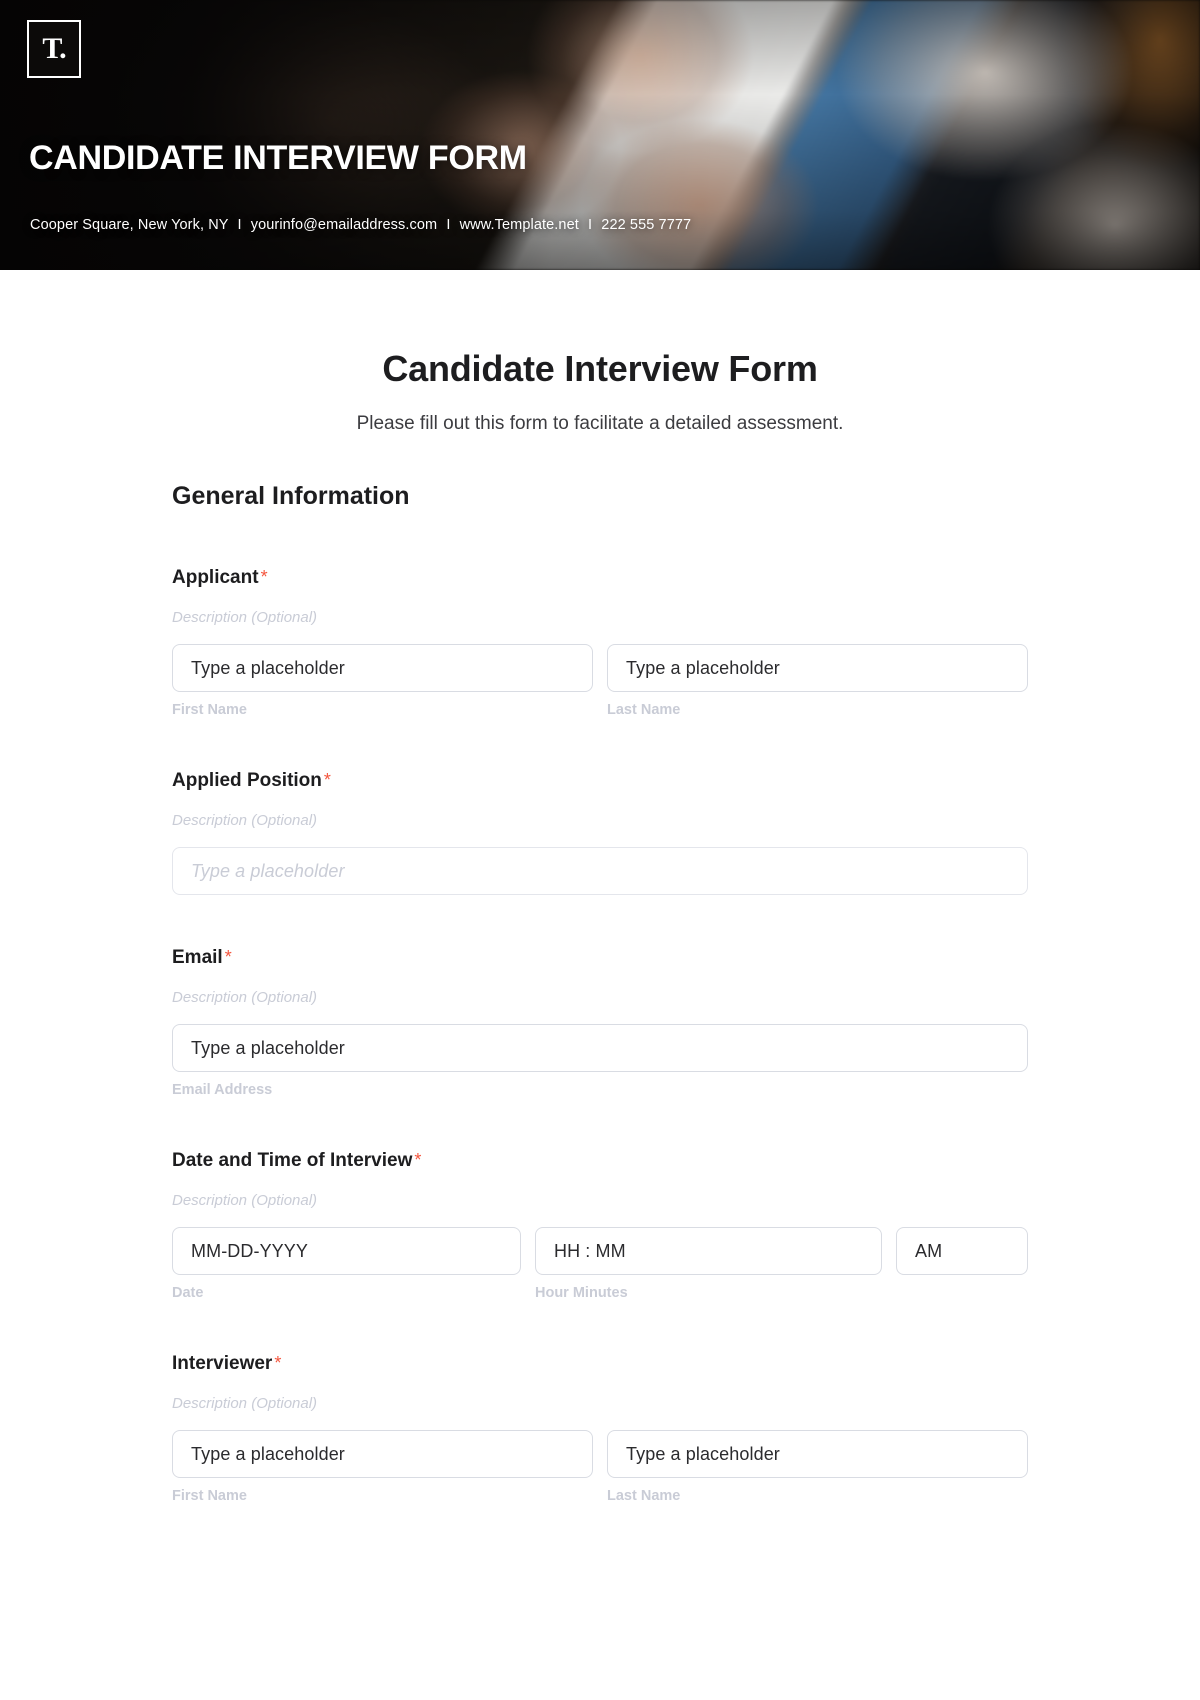 The height and width of the screenshot is (1700, 1200). What do you see at coordinates (215, 577) in the screenshot?
I see `field-label-text: Applicant` at bounding box center [215, 577].